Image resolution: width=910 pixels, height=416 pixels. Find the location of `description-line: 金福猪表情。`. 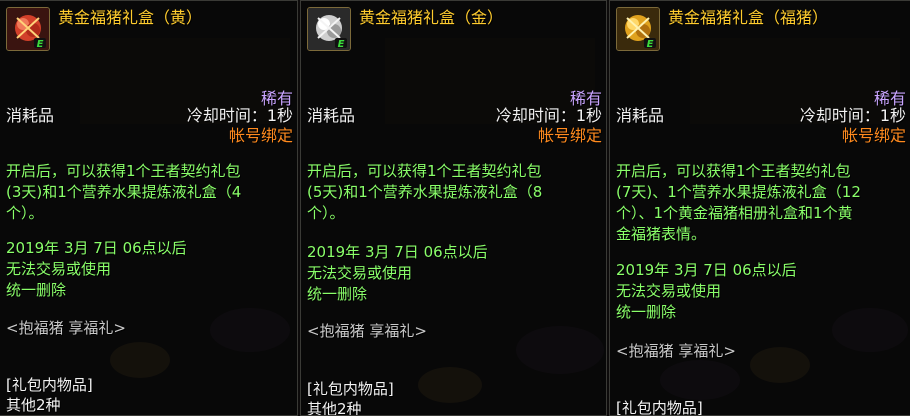

description-line: 金福猪表情。 is located at coordinates (661, 234).